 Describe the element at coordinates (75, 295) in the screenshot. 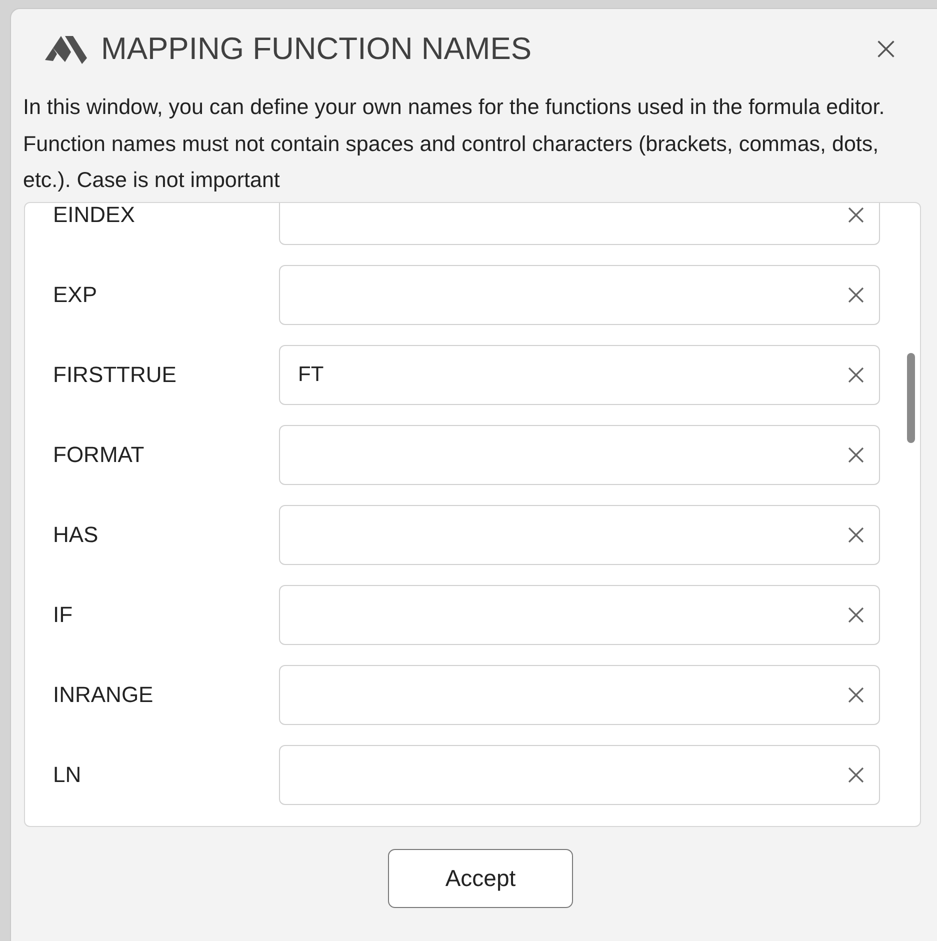

I see `function-name: EXP` at that location.